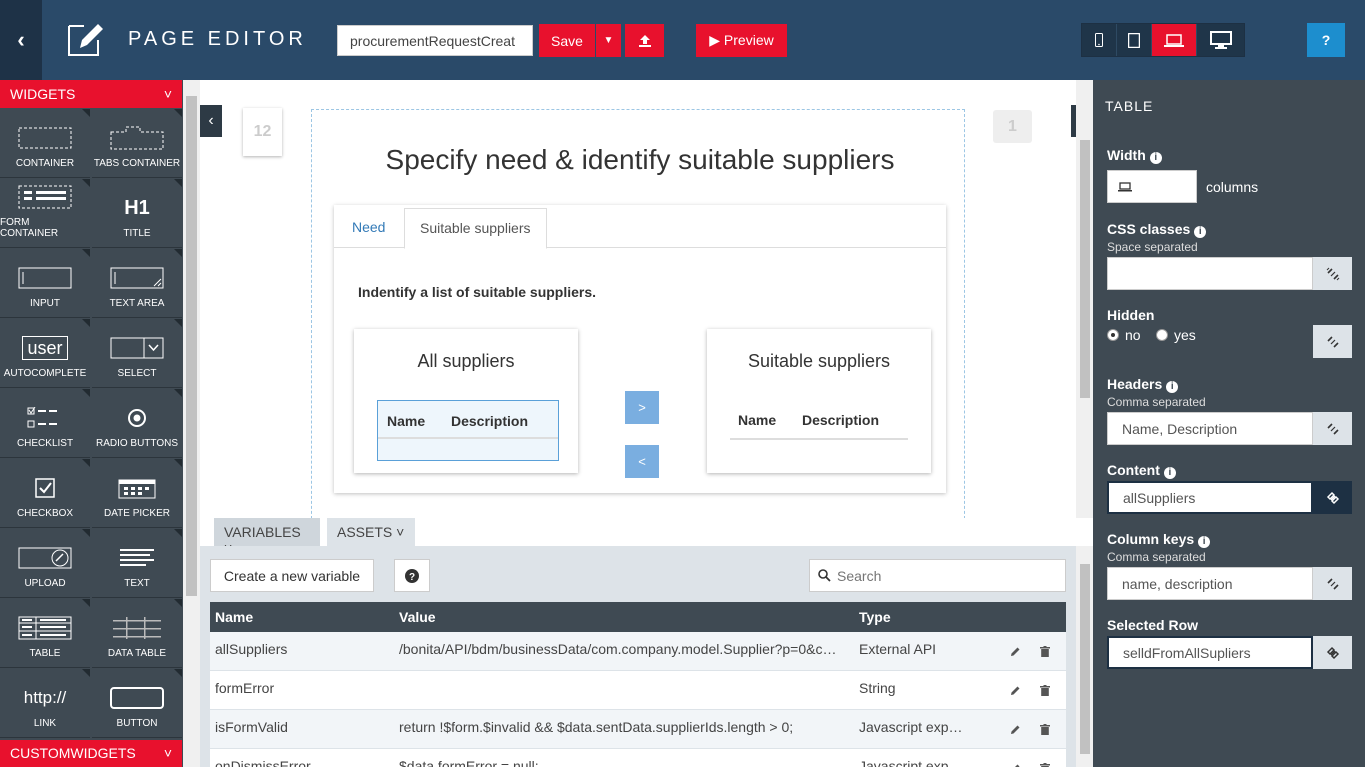  Describe the element at coordinates (45, 138) in the screenshot. I see `container-icon` at that location.